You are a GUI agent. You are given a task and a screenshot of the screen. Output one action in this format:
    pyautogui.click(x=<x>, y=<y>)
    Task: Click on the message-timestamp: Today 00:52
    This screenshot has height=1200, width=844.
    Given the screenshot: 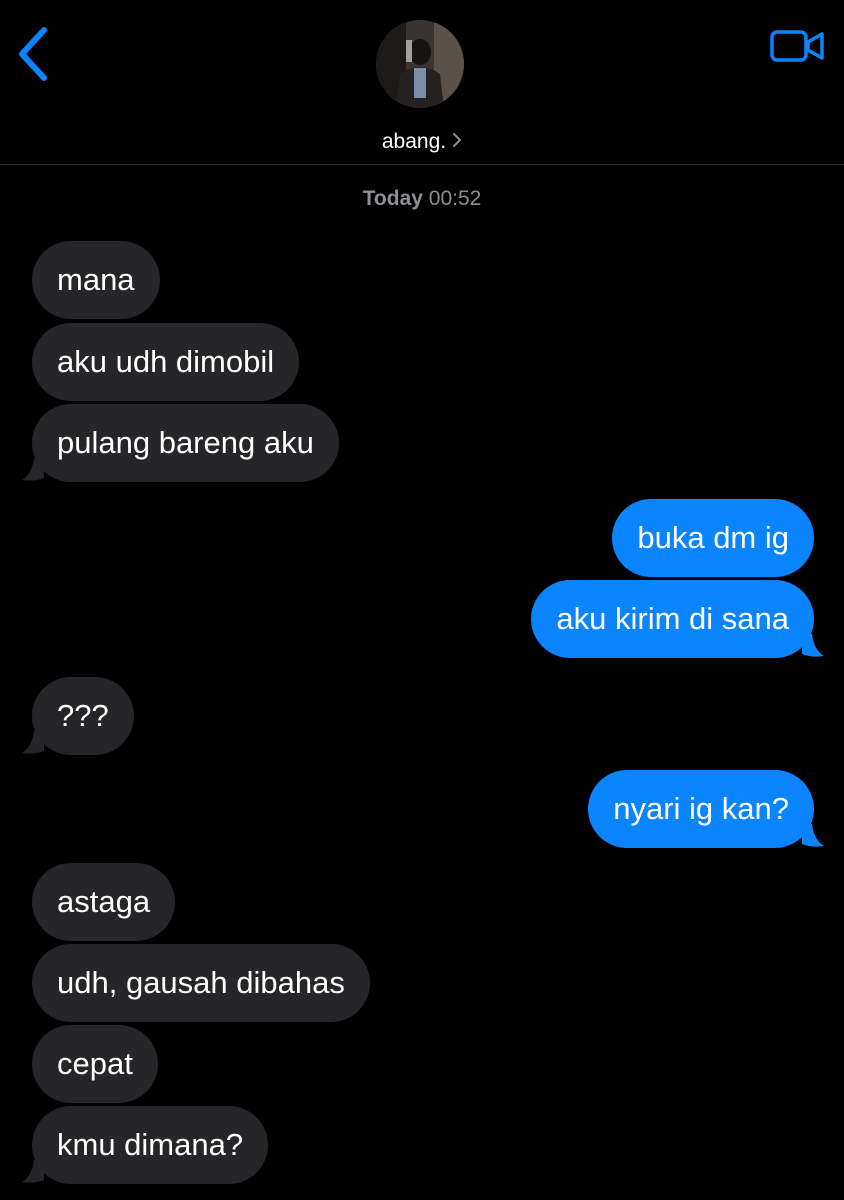 What is the action you would take?
    pyautogui.click(x=422, y=199)
    